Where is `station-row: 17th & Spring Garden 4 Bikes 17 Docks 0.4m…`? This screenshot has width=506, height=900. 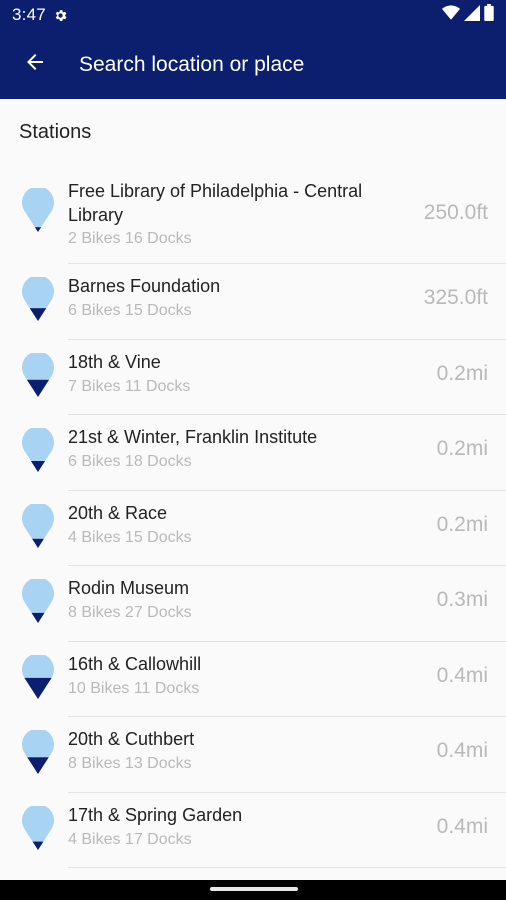 station-row: 17th & Spring Garden 4 Bikes 17 Docks 0.4m… is located at coordinates (253, 830).